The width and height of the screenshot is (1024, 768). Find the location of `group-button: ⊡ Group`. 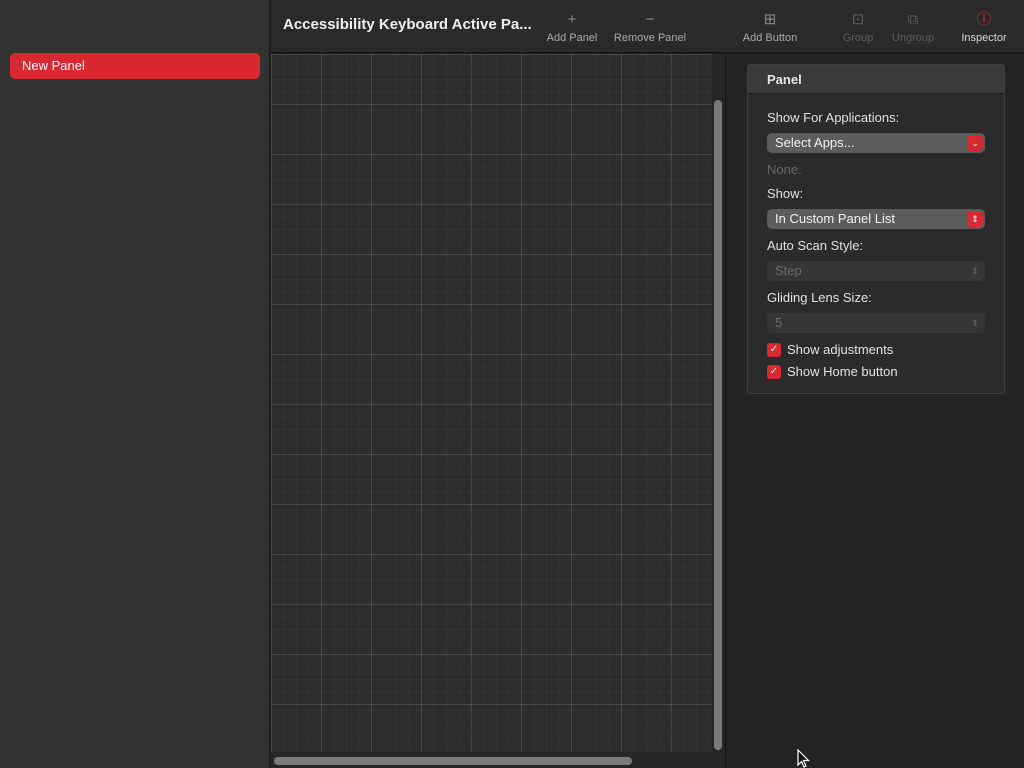

group-button: ⊡ Group is located at coordinates (858, 30).